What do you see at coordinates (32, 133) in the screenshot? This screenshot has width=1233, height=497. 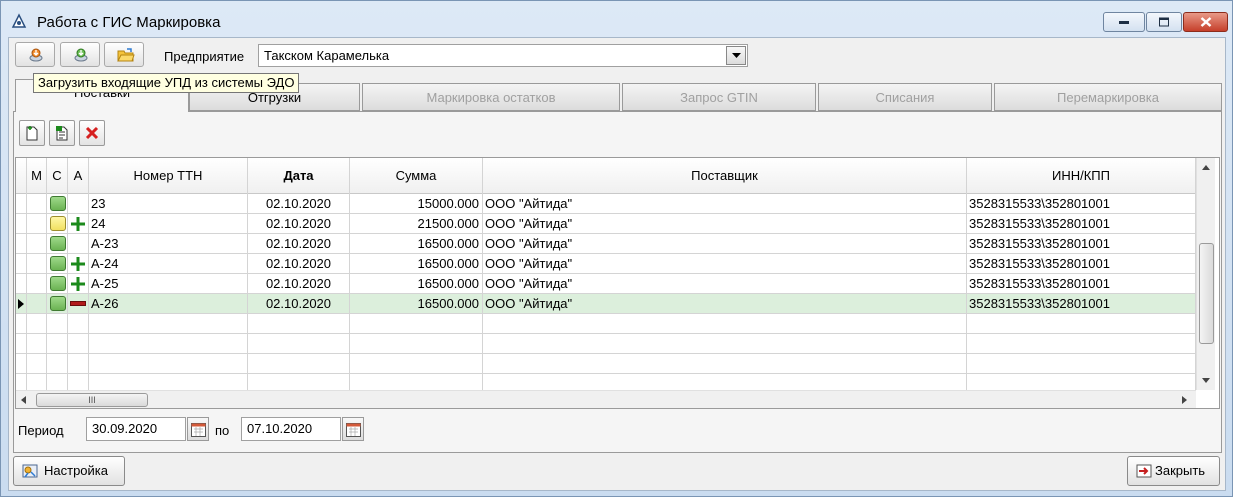 I see `new-document-button` at bounding box center [32, 133].